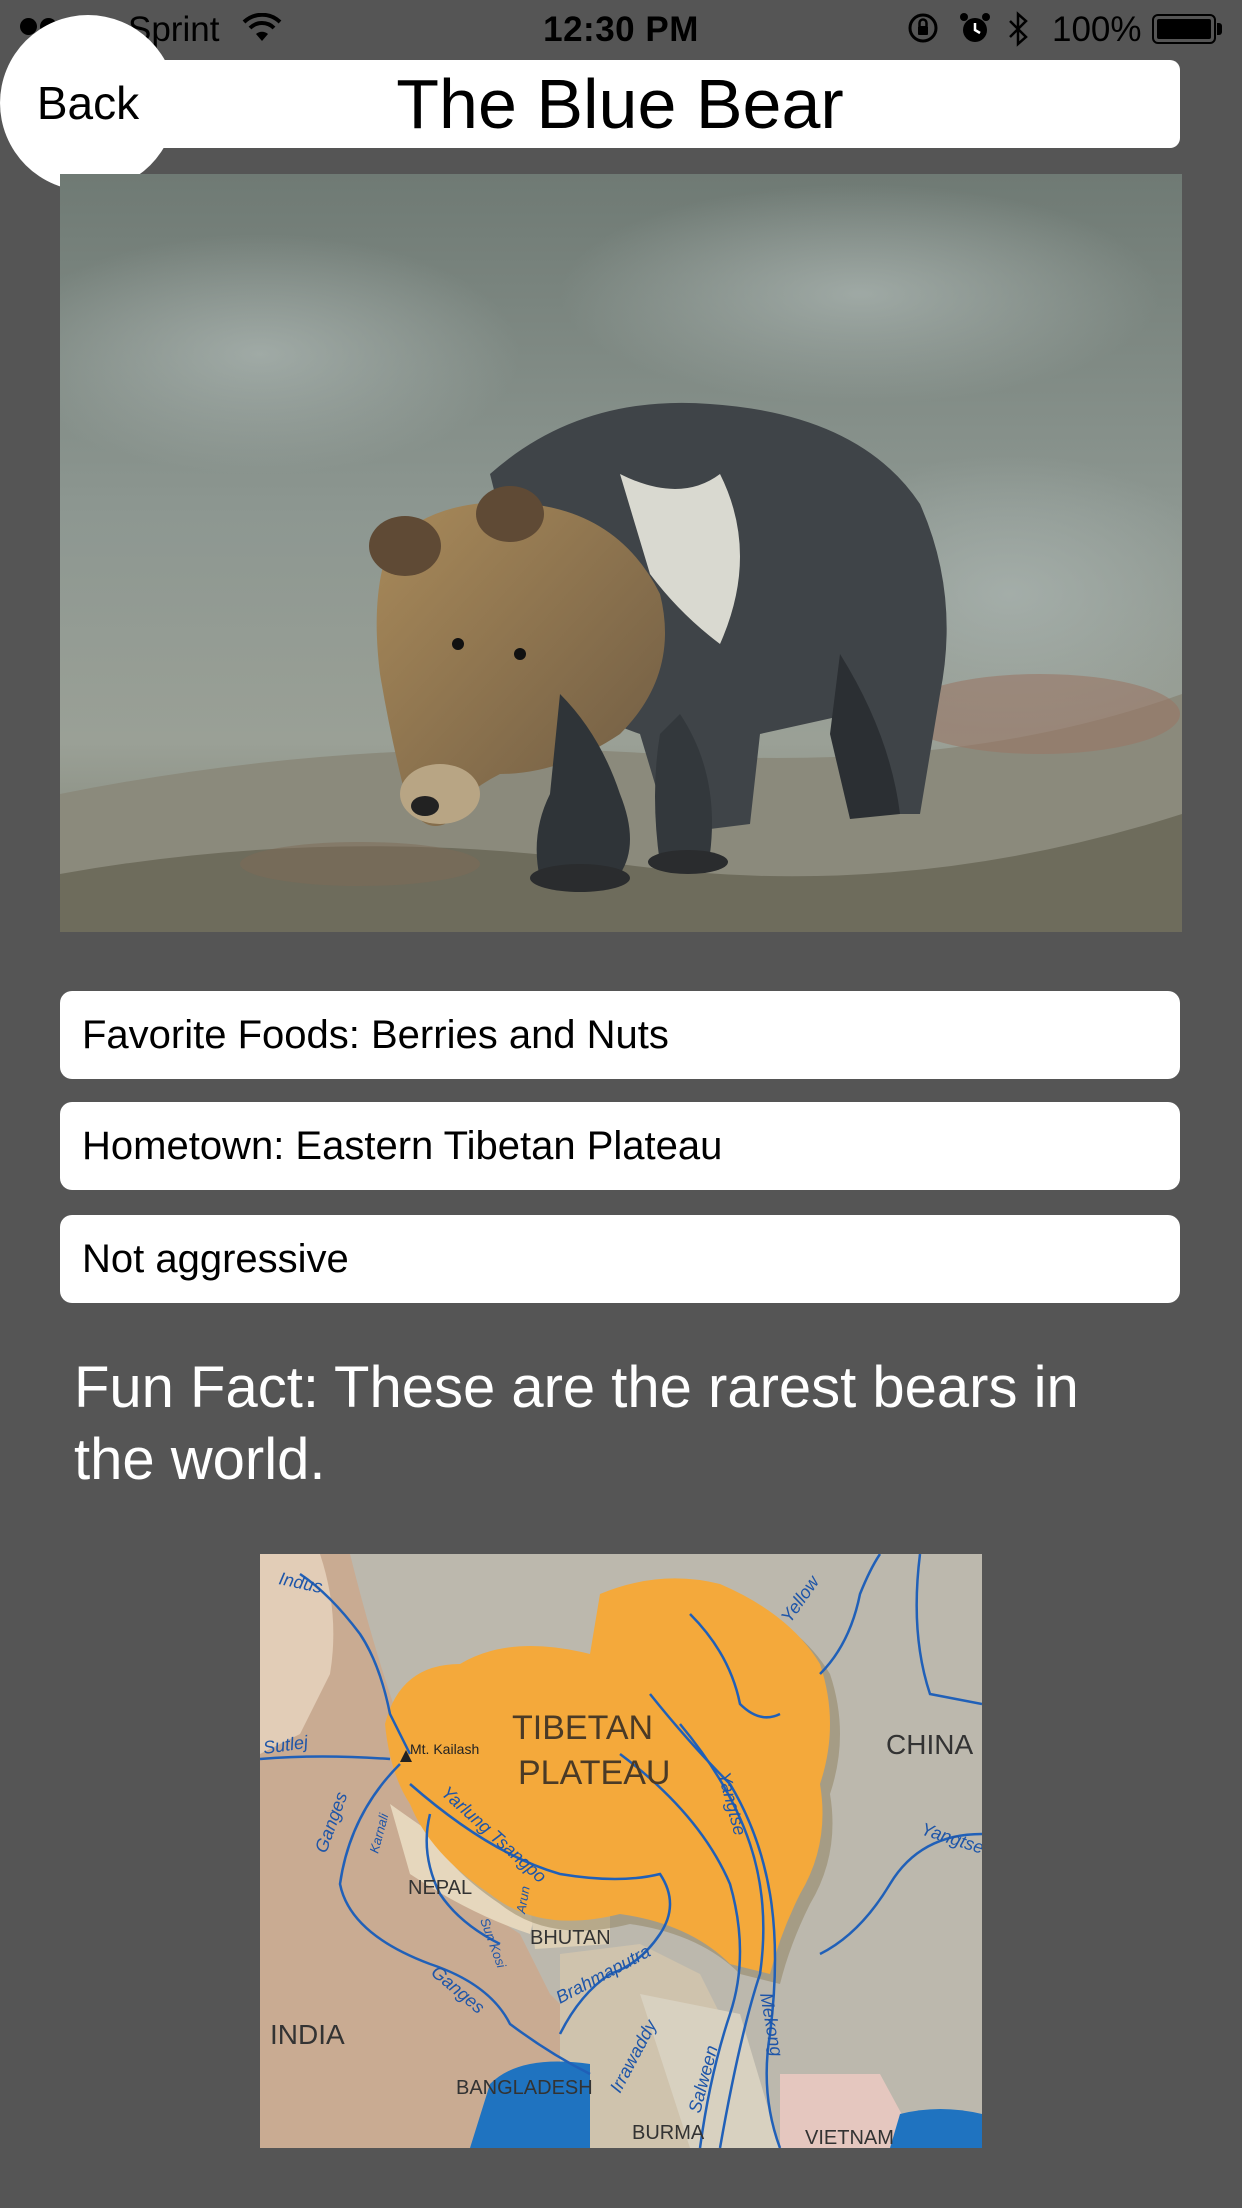  Describe the element at coordinates (594, 1773) in the screenshot. I see `plateau-title-line2: PLATEAU` at that location.